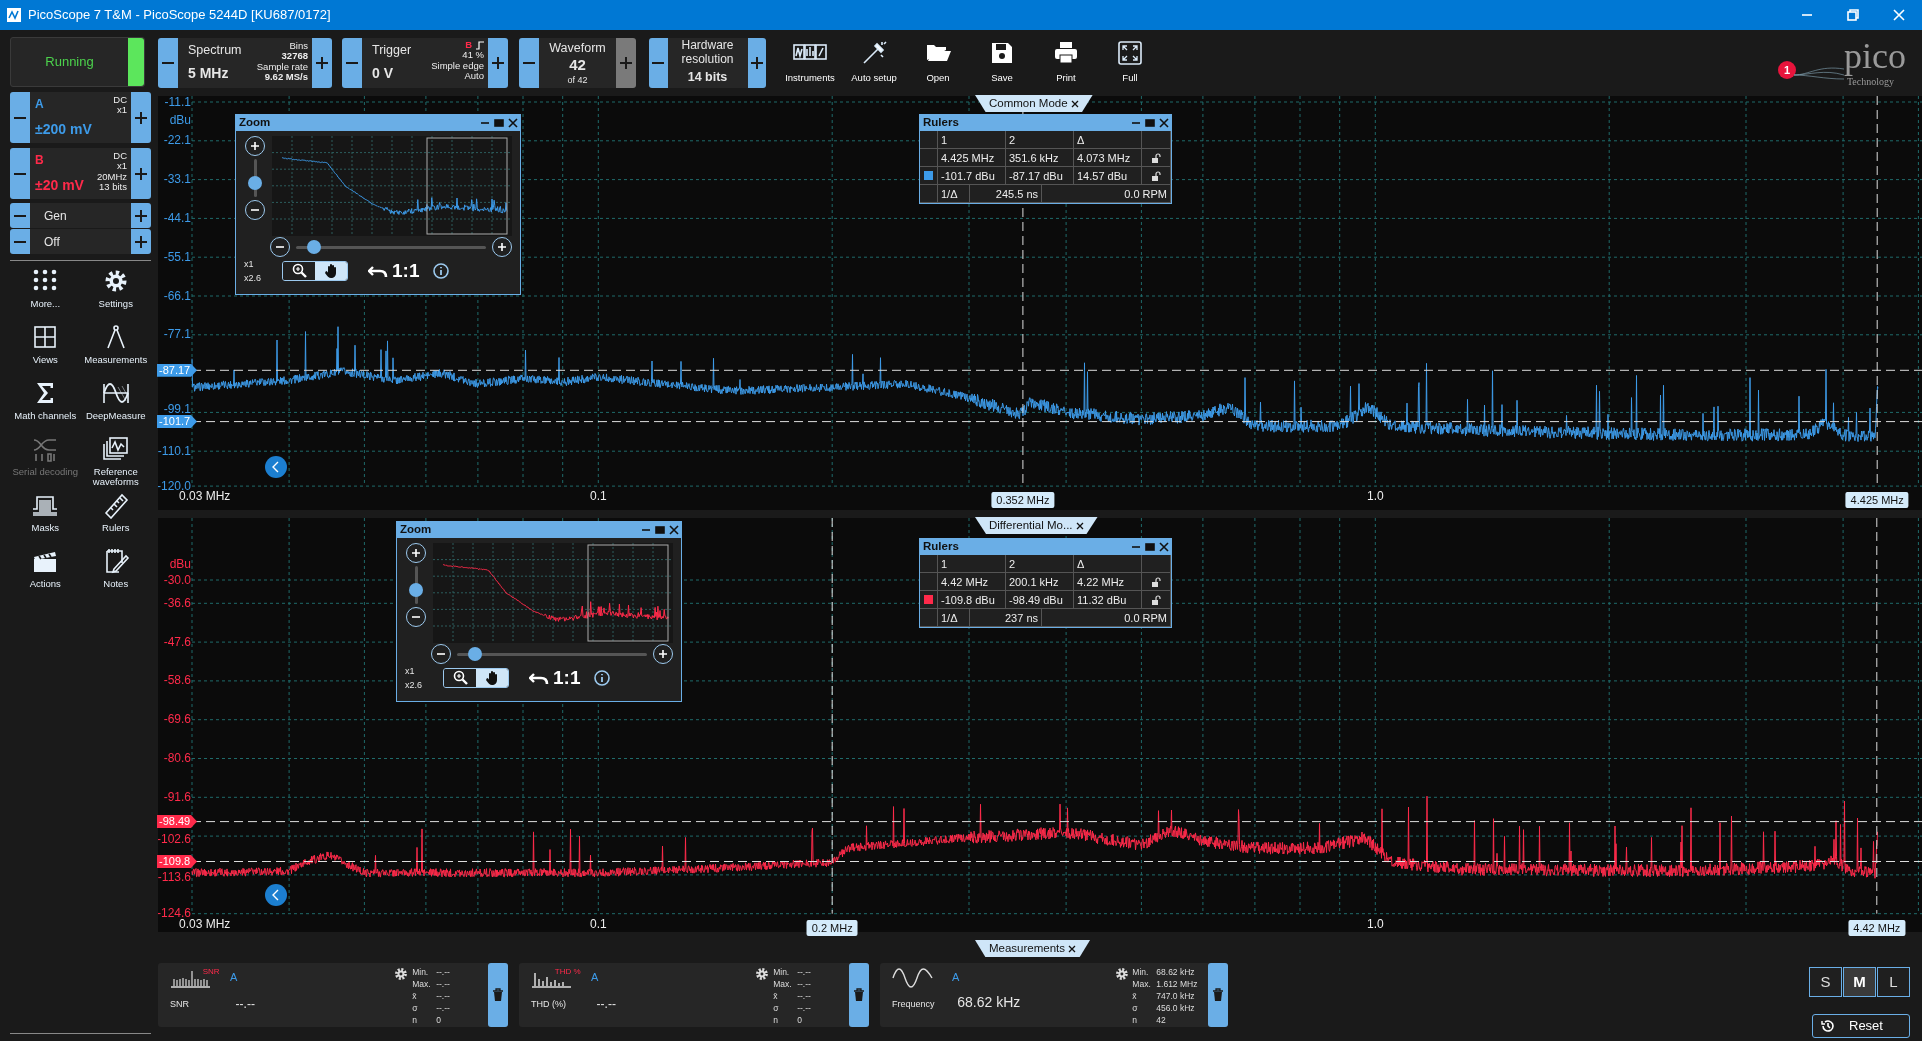 The image size is (1922, 1041). I want to click on ruler-value-tag: 0.2 MHz, so click(832, 927).